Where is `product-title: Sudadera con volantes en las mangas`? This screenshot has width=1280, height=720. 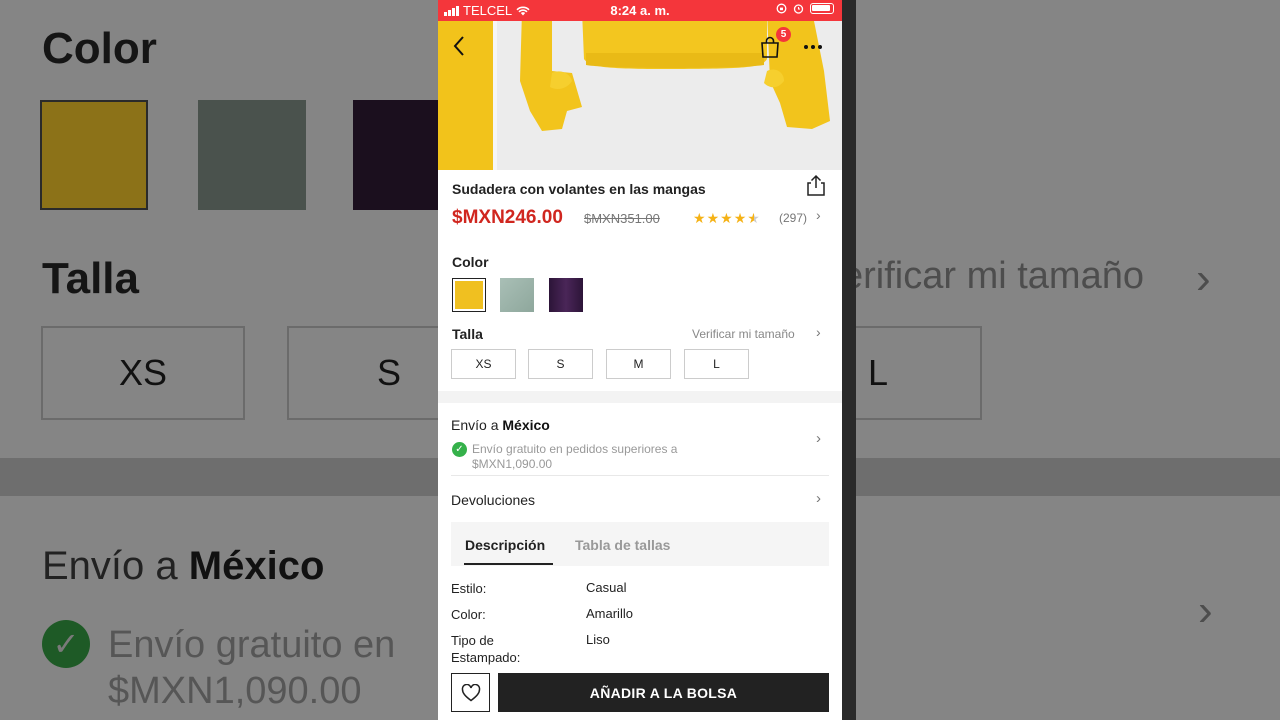 product-title: Sudadera con volantes en las mangas is located at coordinates (579, 189).